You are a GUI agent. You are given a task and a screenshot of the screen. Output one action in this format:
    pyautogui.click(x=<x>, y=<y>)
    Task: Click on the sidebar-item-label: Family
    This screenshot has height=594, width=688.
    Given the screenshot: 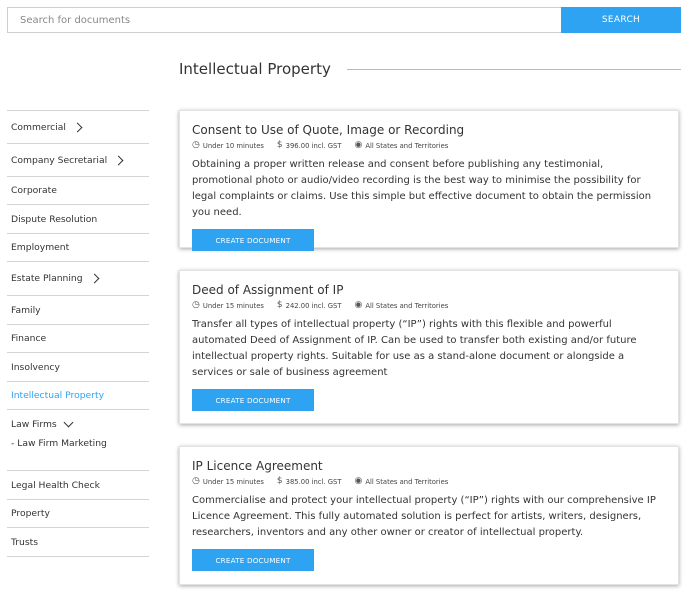 What is the action you would take?
    pyautogui.click(x=26, y=310)
    